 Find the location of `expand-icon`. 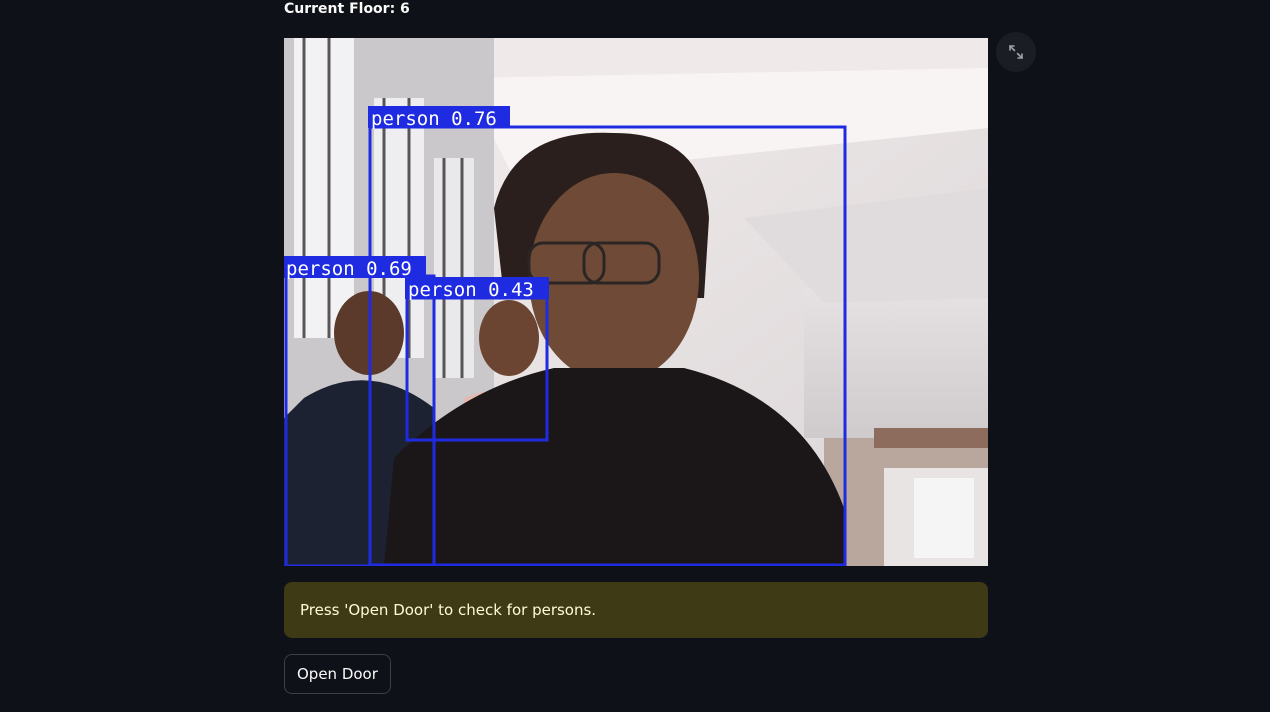

expand-icon is located at coordinates (1016, 52).